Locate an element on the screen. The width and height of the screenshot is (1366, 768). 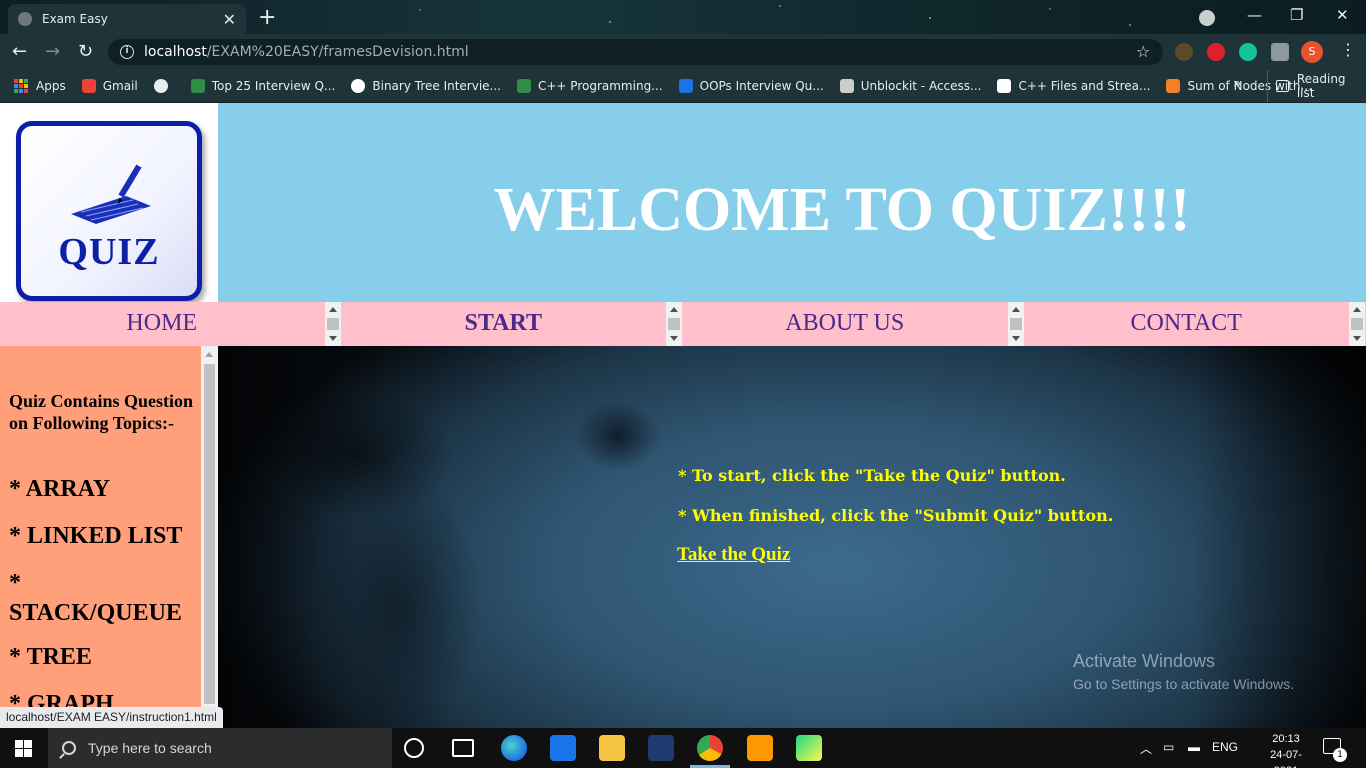
new-tab-button: + is located at coordinates (267, 17).